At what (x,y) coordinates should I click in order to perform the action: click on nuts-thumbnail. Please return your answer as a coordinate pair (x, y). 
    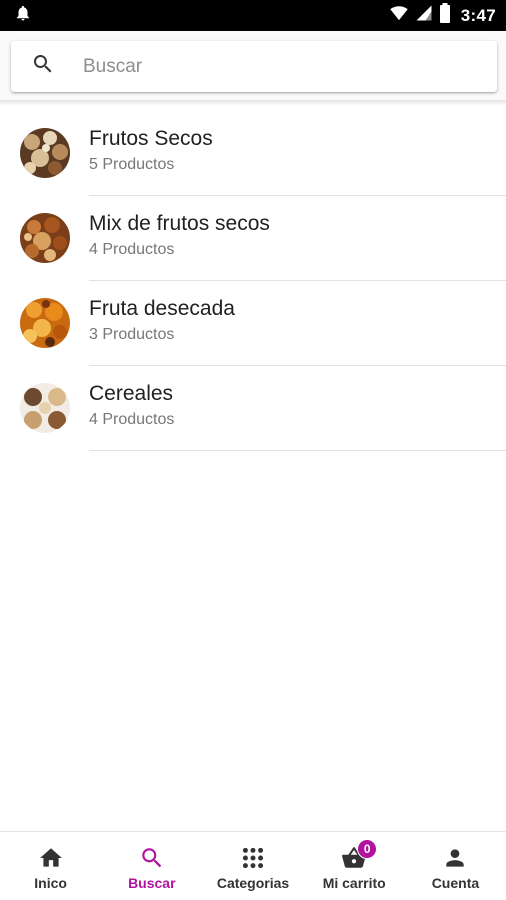
    Looking at the image, I should click on (45, 153).